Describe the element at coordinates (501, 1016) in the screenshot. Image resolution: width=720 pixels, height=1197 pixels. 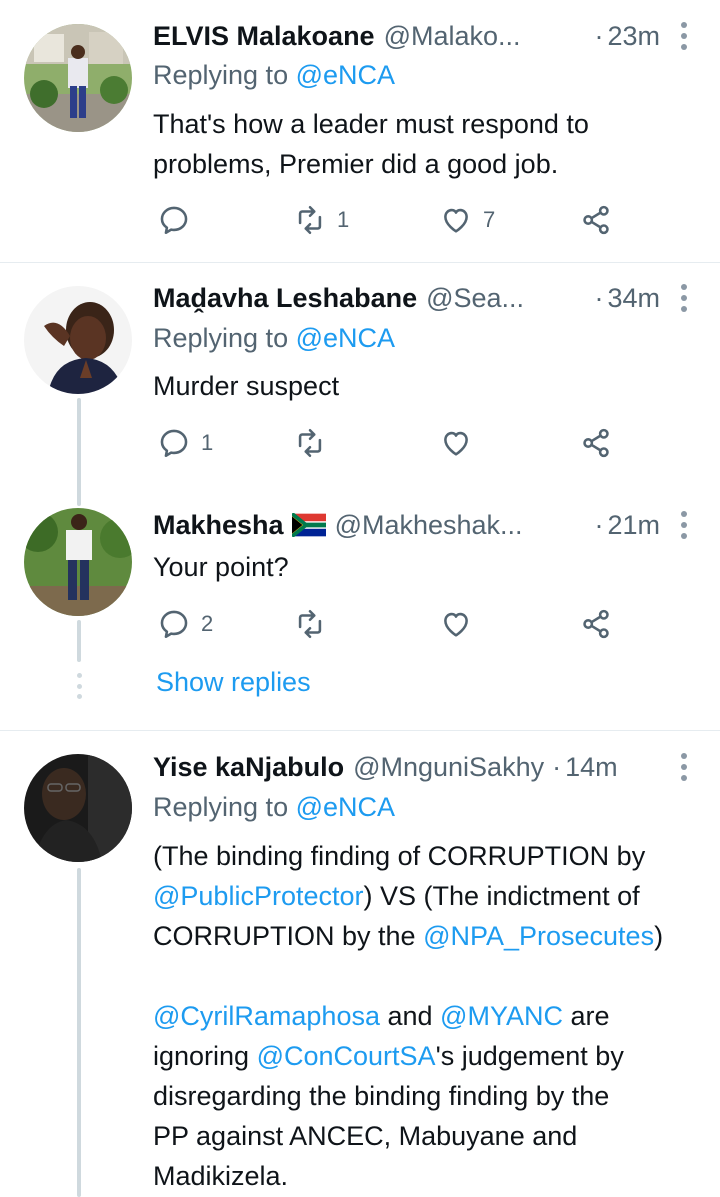
I see `mention-link: @MYANC` at that location.